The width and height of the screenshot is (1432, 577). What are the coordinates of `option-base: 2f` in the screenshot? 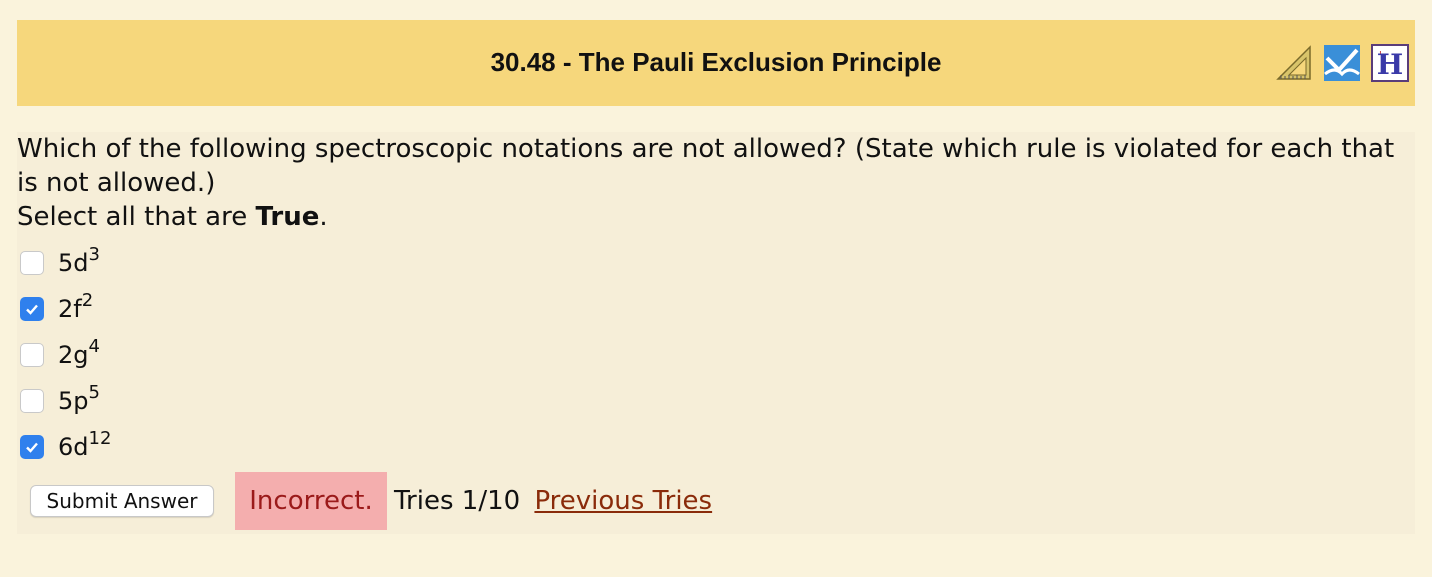 It's located at (70, 309).